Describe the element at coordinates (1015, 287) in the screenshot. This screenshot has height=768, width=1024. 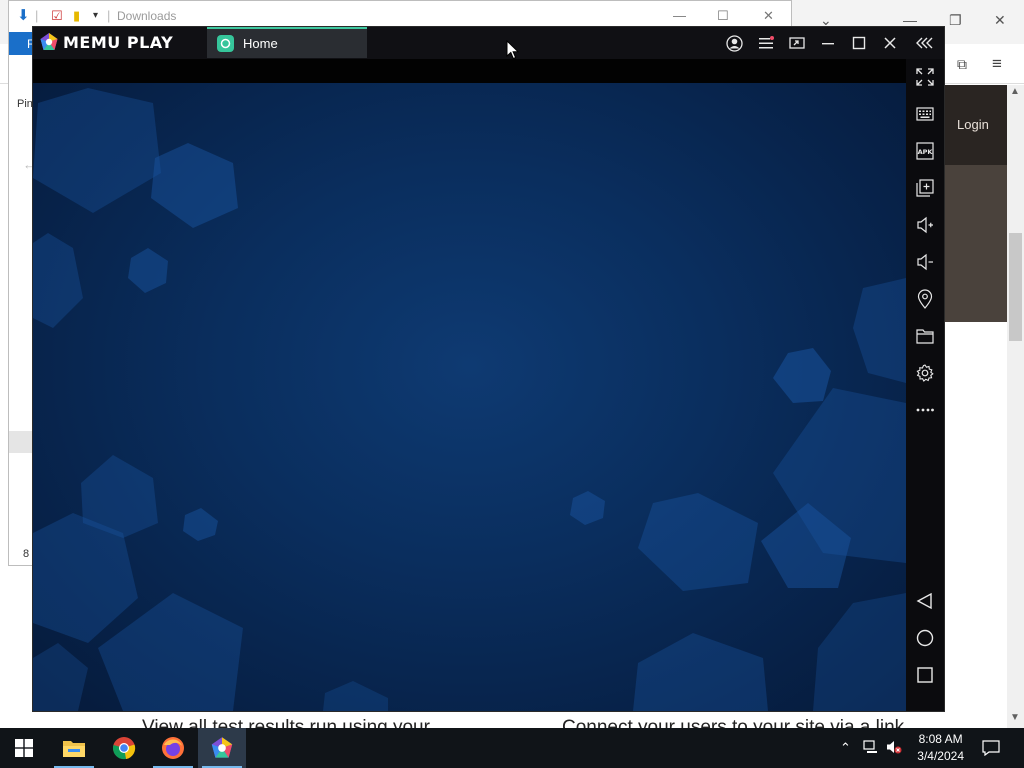
I see `scrollbar-thumb` at that location.